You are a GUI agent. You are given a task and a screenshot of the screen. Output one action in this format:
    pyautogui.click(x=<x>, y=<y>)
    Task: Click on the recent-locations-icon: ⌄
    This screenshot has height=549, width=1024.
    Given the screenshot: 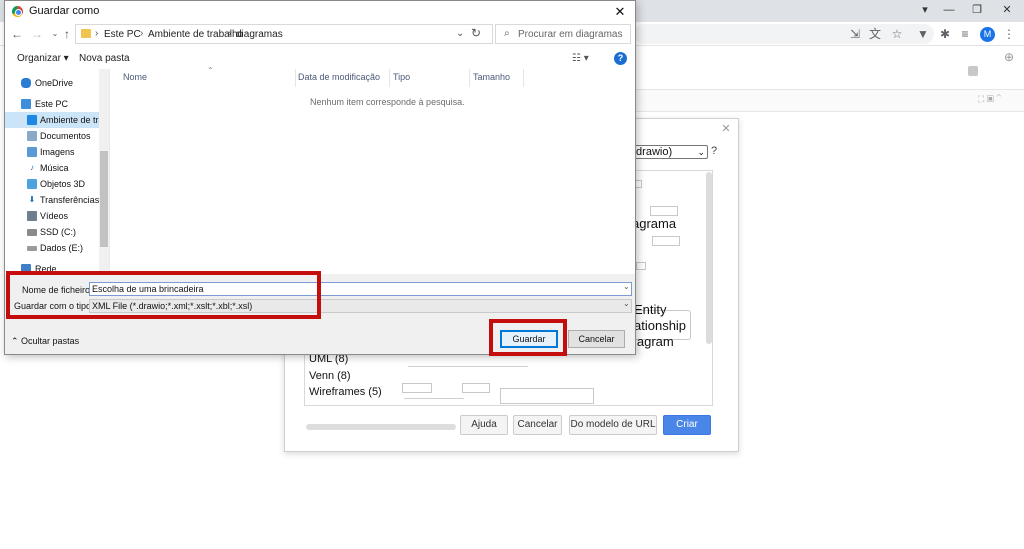 What is the action you would take?
    pyautogui.click(x=55, y=33)
    